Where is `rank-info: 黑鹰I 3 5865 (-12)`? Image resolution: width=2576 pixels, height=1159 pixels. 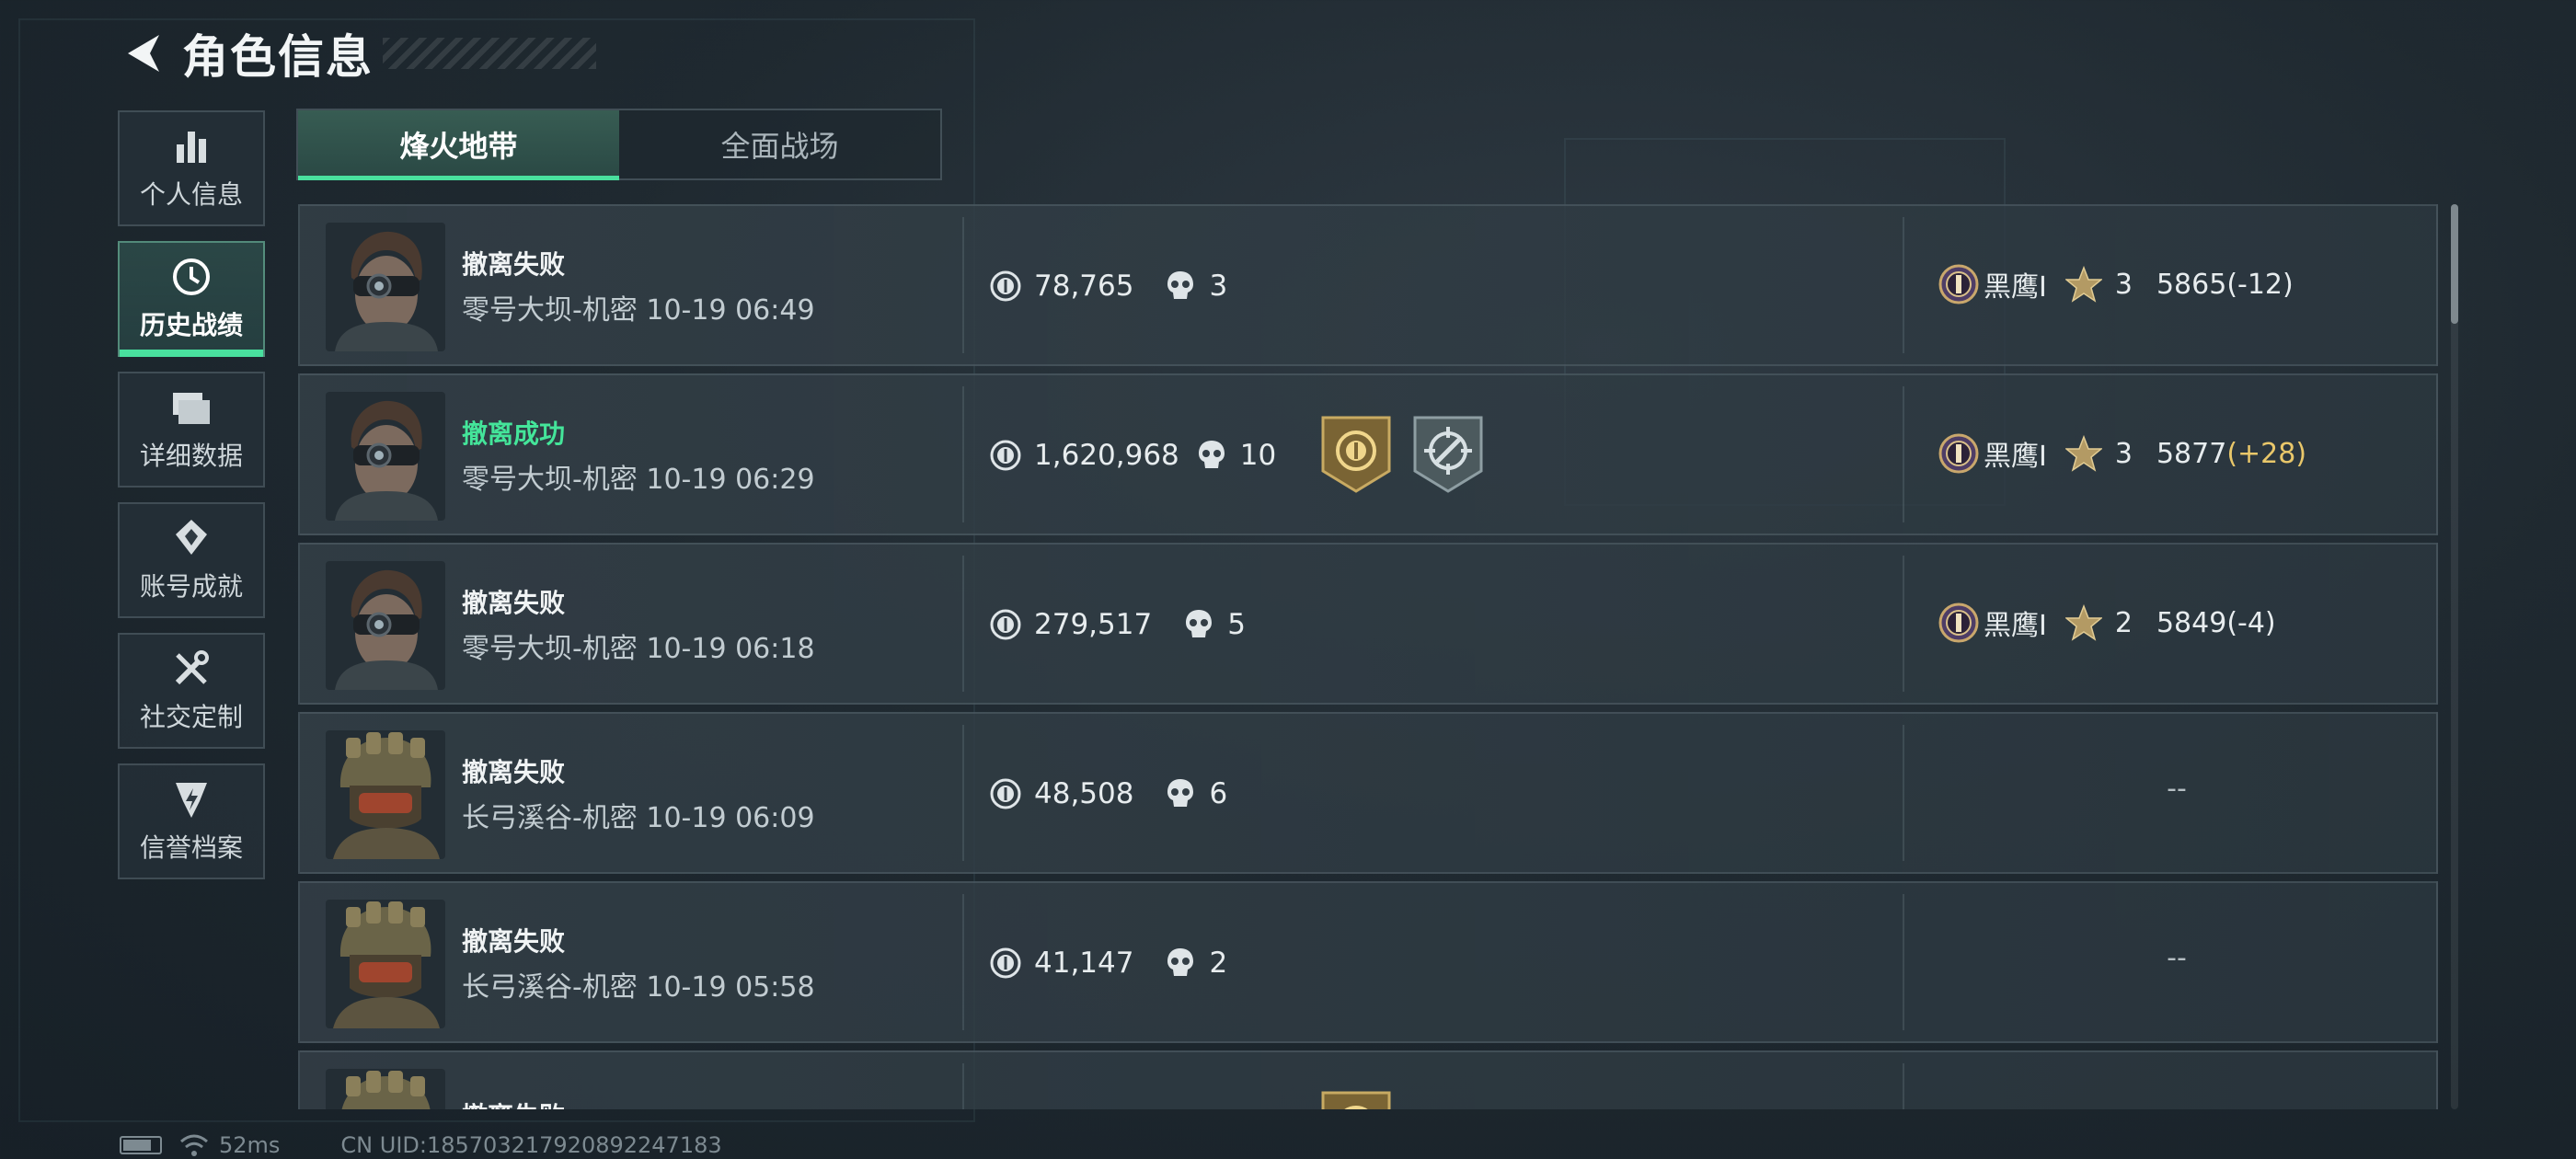 rank-info: 黑鹰I 3 5865 (-12) is located at coordinates (2116, 284).